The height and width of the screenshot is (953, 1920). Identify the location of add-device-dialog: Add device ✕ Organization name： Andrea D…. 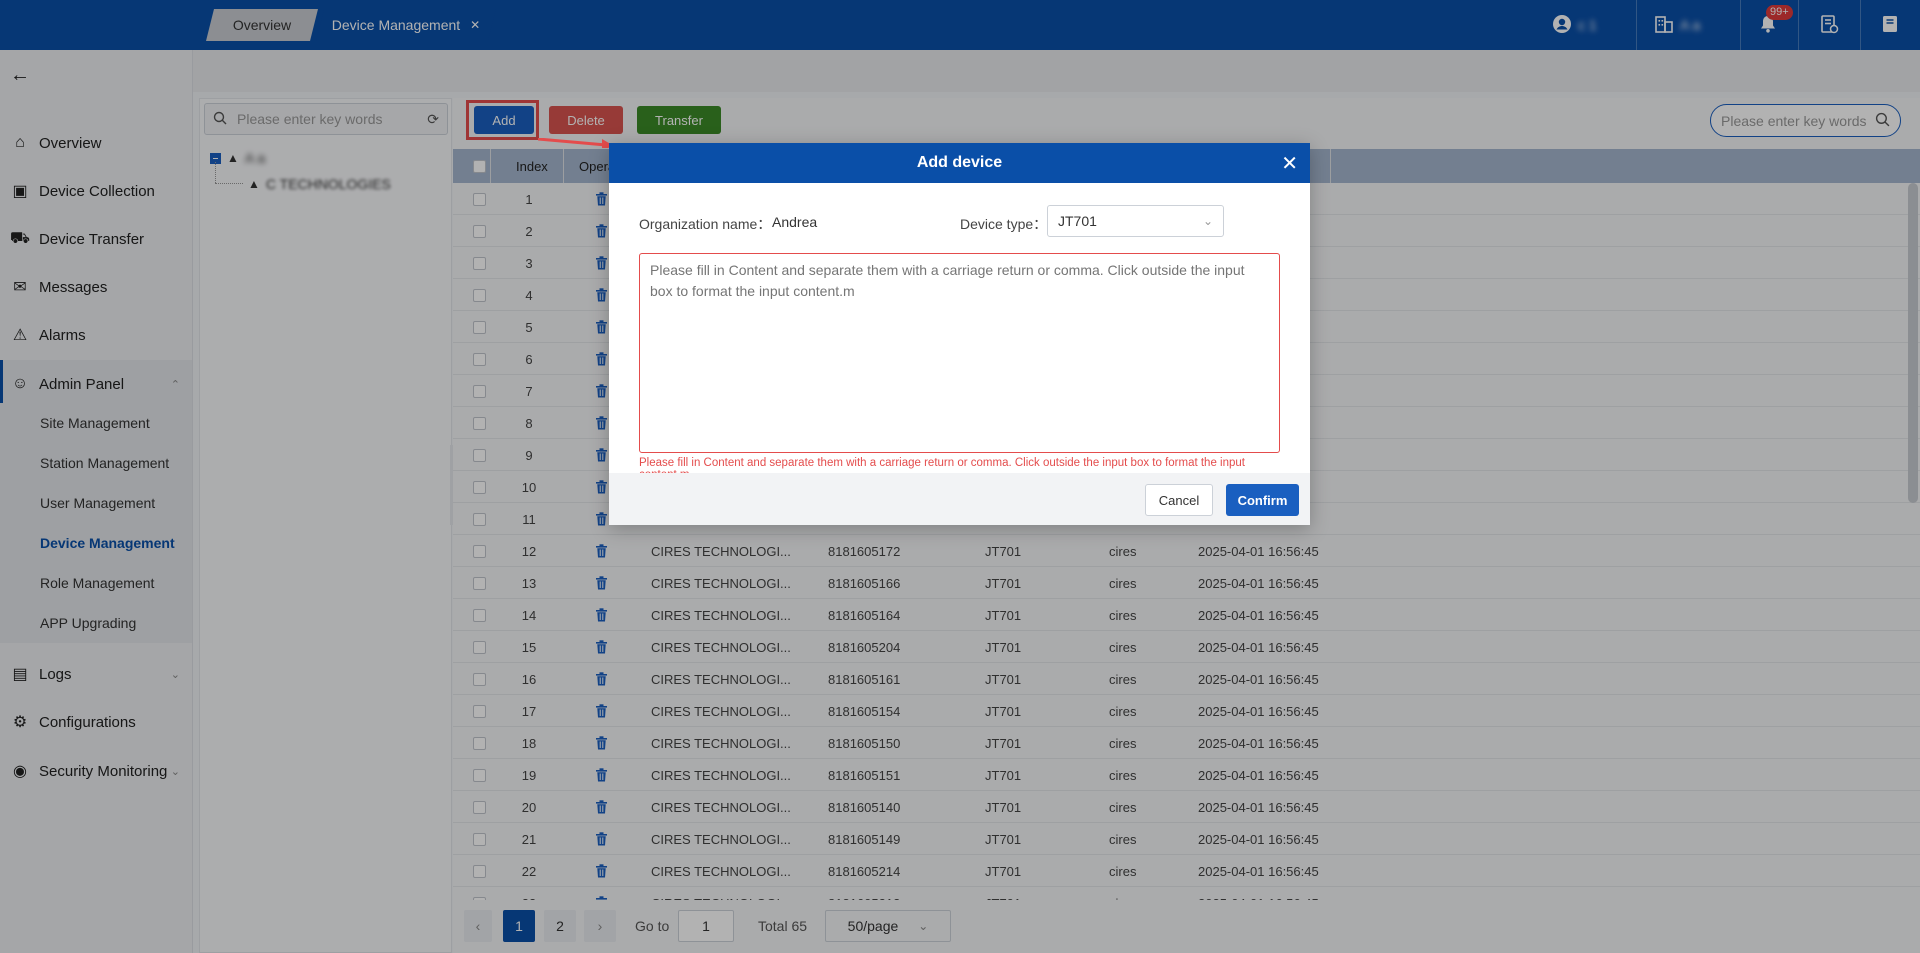
(959, 334).